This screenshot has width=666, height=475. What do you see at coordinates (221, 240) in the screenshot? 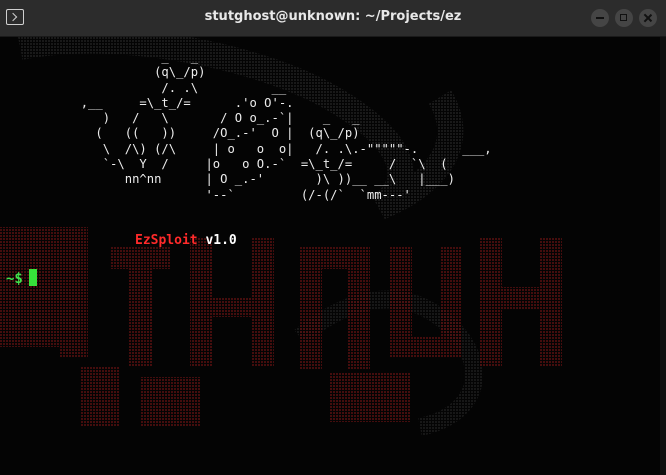
I see `banner-version: v1.0` at bounding box center [221, 240].